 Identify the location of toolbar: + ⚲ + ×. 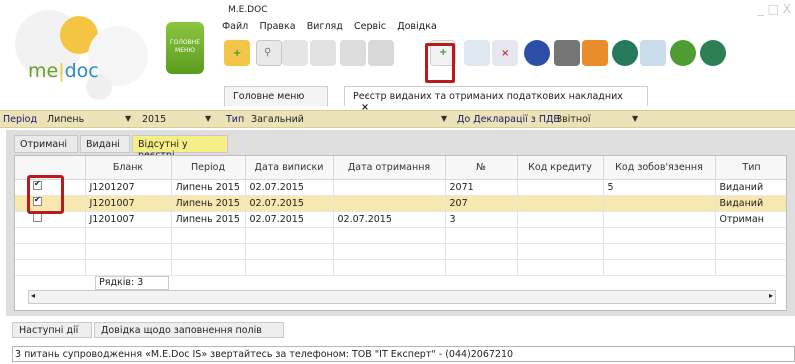
(508, 58).